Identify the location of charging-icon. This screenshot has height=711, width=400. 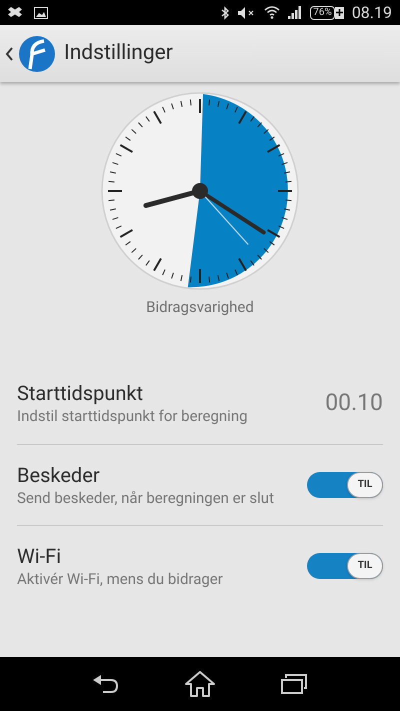
(339, 12).